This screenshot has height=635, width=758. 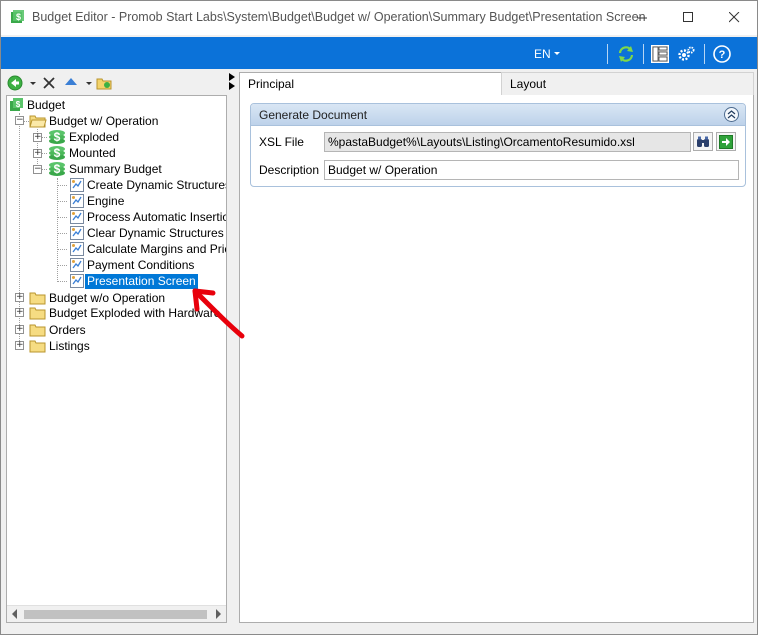 I want to click on refresh-icon, so click(x=626, y=54).